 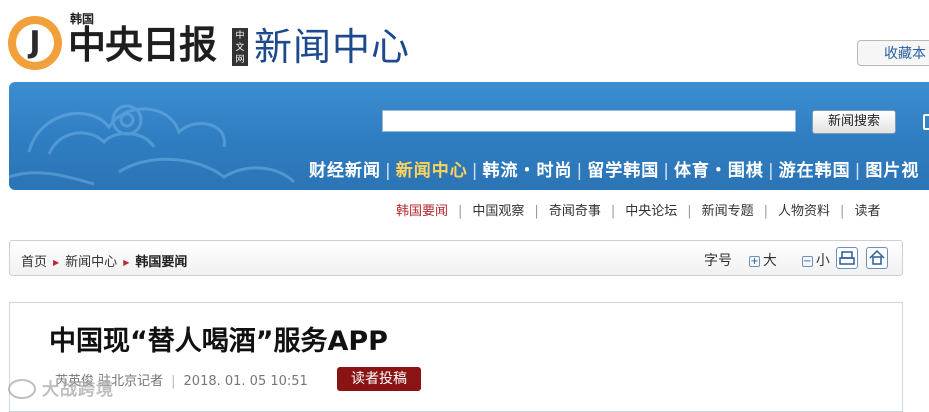 I want to click on subnav-item-odd-news: 奇闻奇事, so click(x=575, y=211).